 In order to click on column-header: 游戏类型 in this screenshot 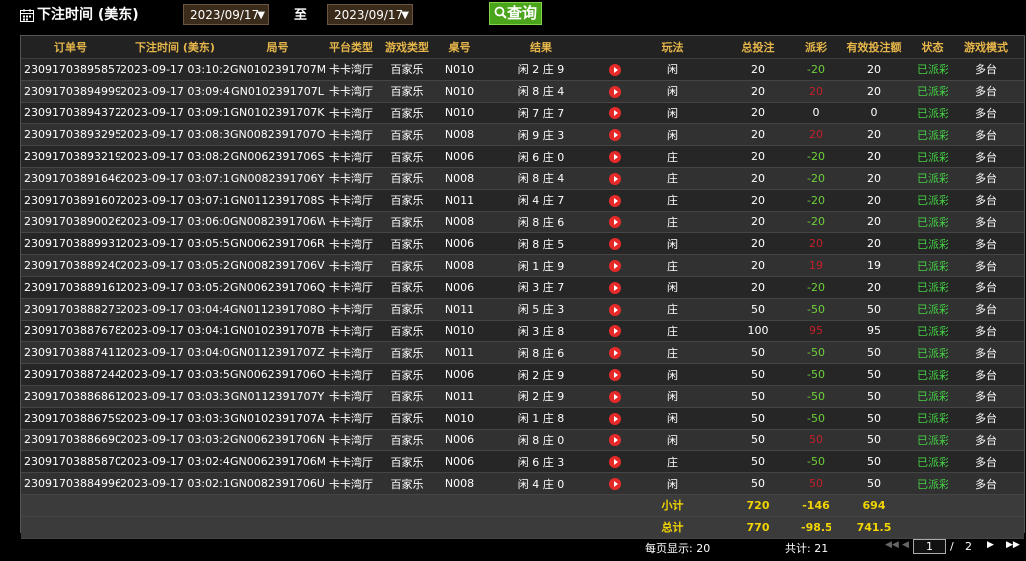, I will do `click(407, 47)`.